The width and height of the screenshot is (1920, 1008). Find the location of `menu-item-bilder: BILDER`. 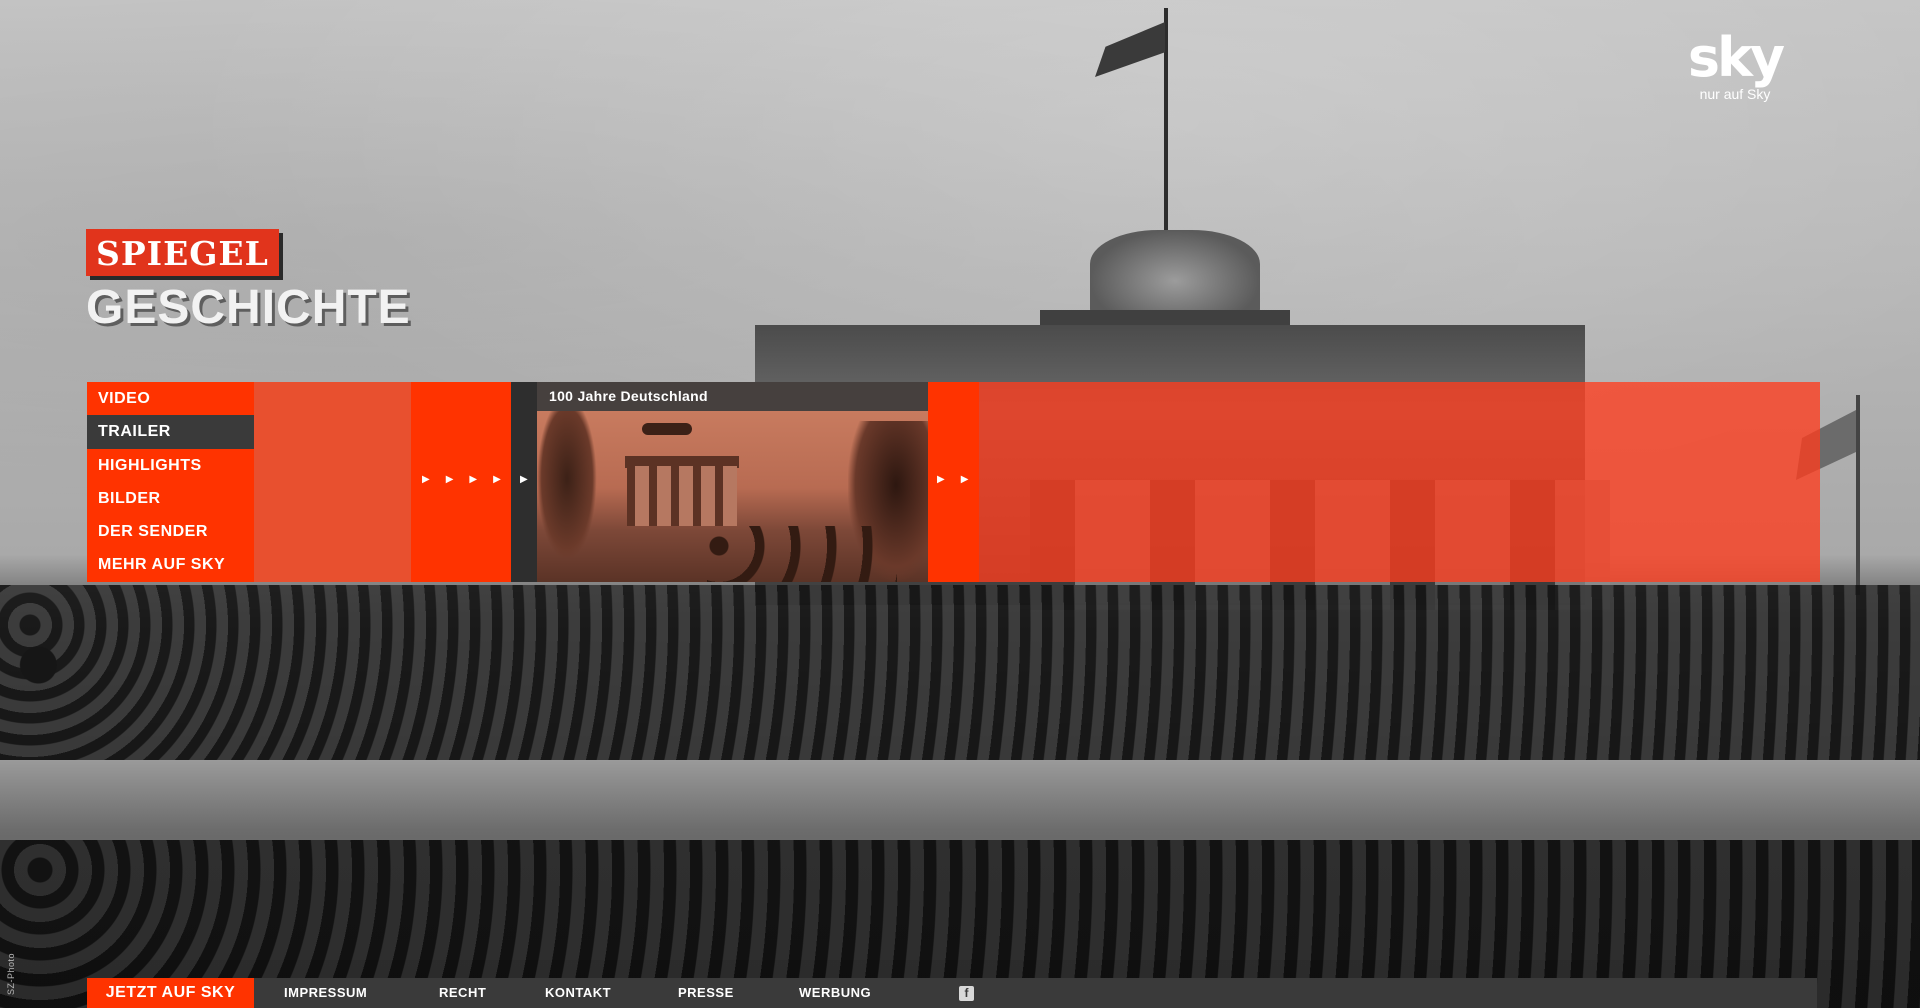

menu-item-bilder: BILDER is located at coordinates (170, 498).